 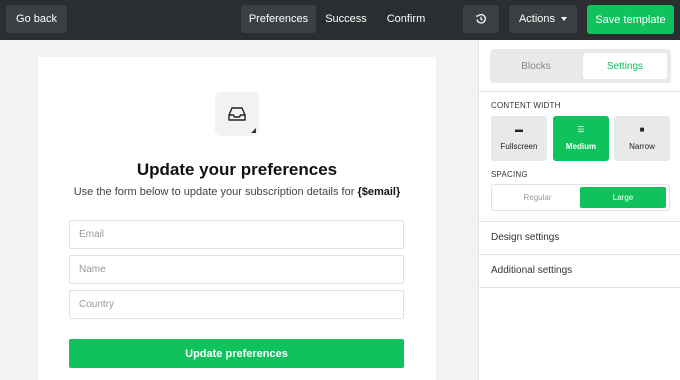 What do you see at coordinates (526, 105) in the screenshot?
I see `content-width-label: CONTENT WIDTH` at bounding box center [526, 105].